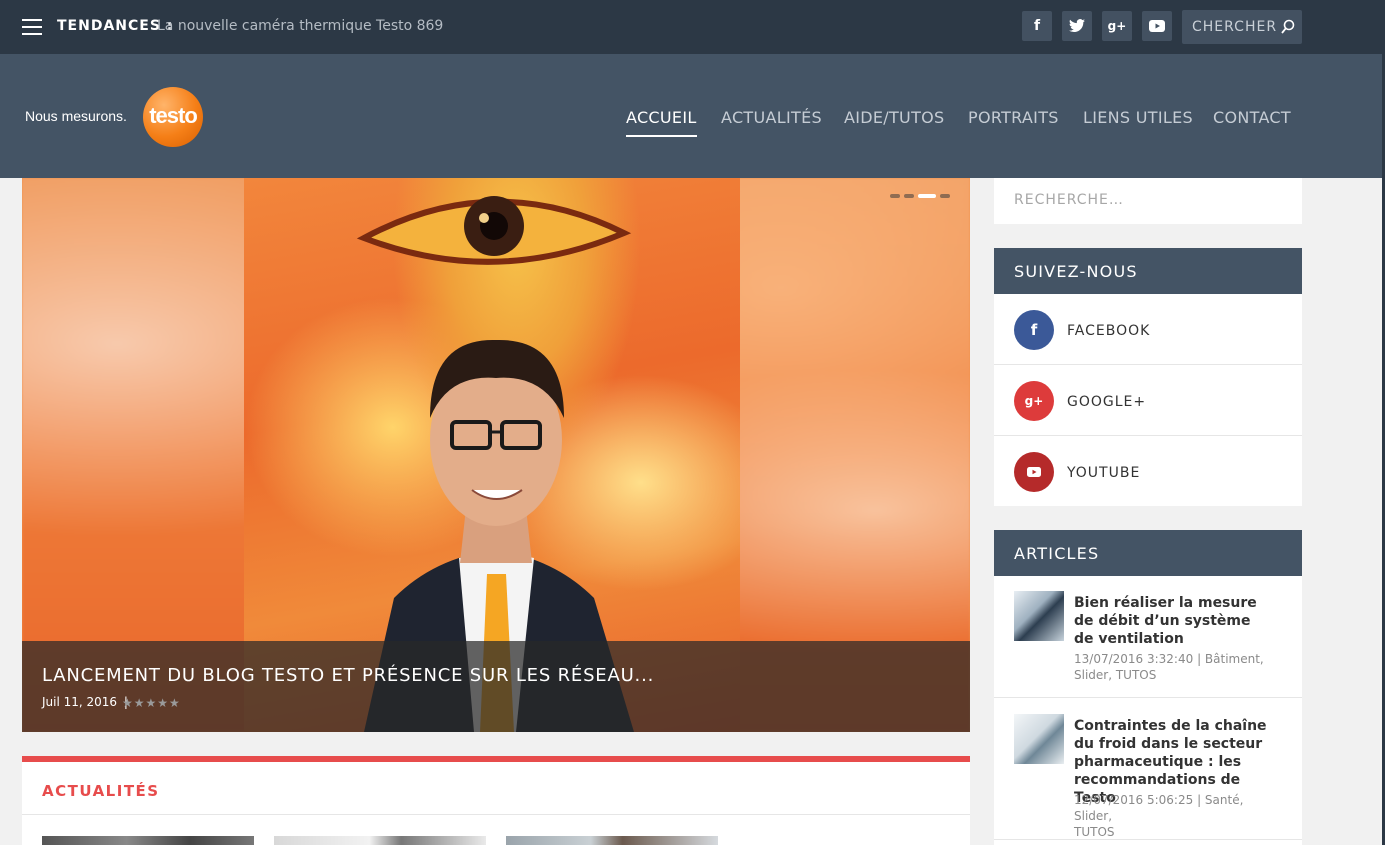 This screenshot has height=845, width=1385. I want to click on article-categories: Bâtiment,, so click(1234, 659).